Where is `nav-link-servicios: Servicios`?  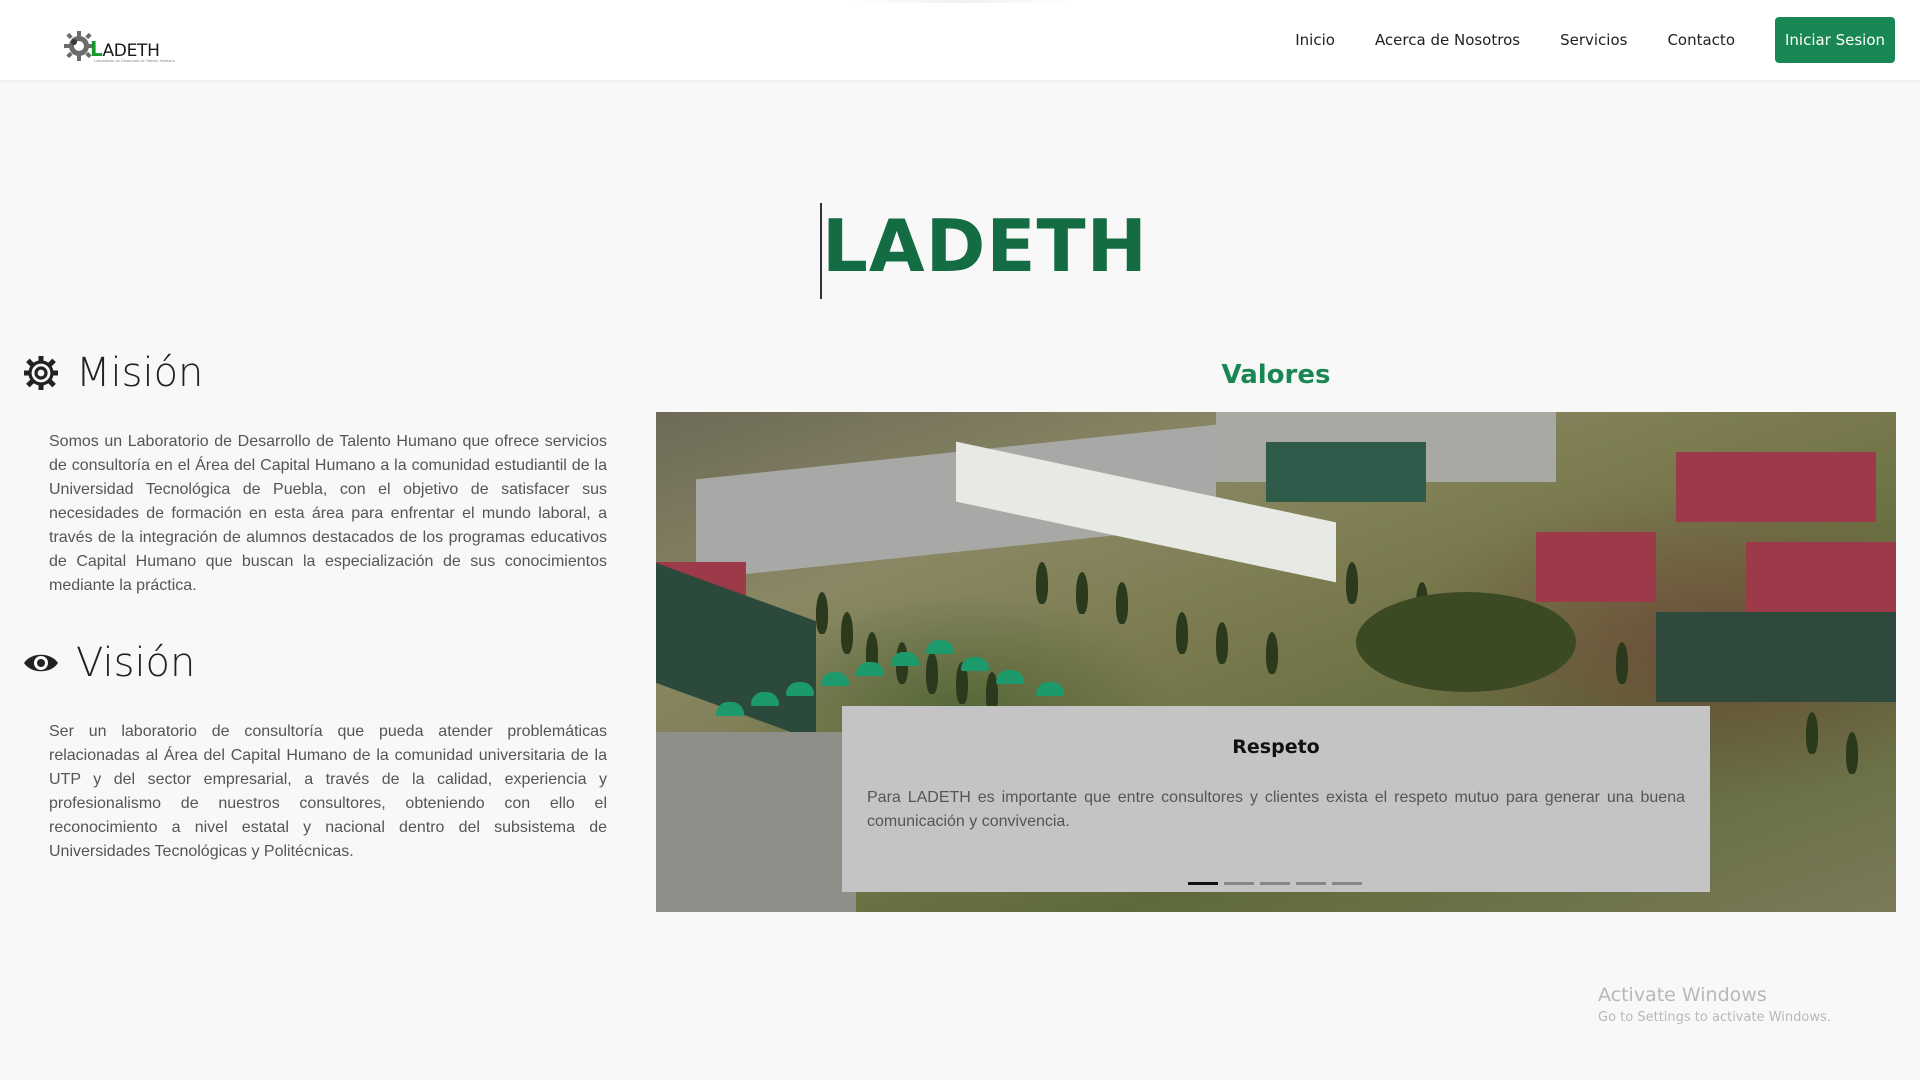
nav-link-servicios: Servicios is located at coordinates (1593, 40).